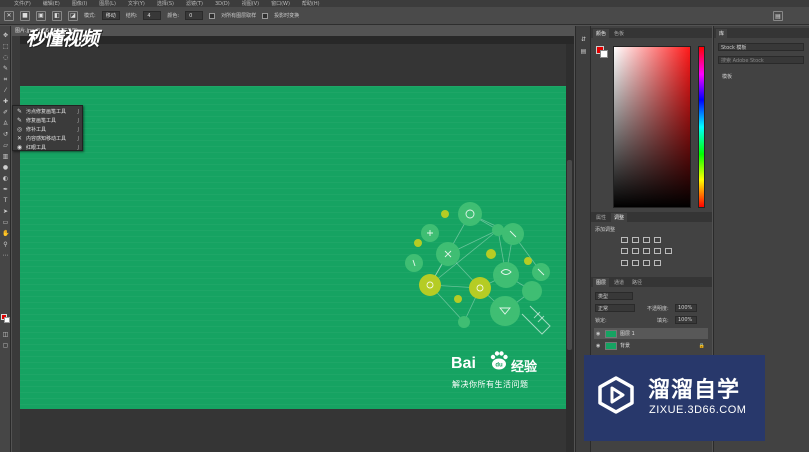  Describe the element at coordinates (583, 39) in the screenshot. I see `history-panel-icon: ⇵` at that location.